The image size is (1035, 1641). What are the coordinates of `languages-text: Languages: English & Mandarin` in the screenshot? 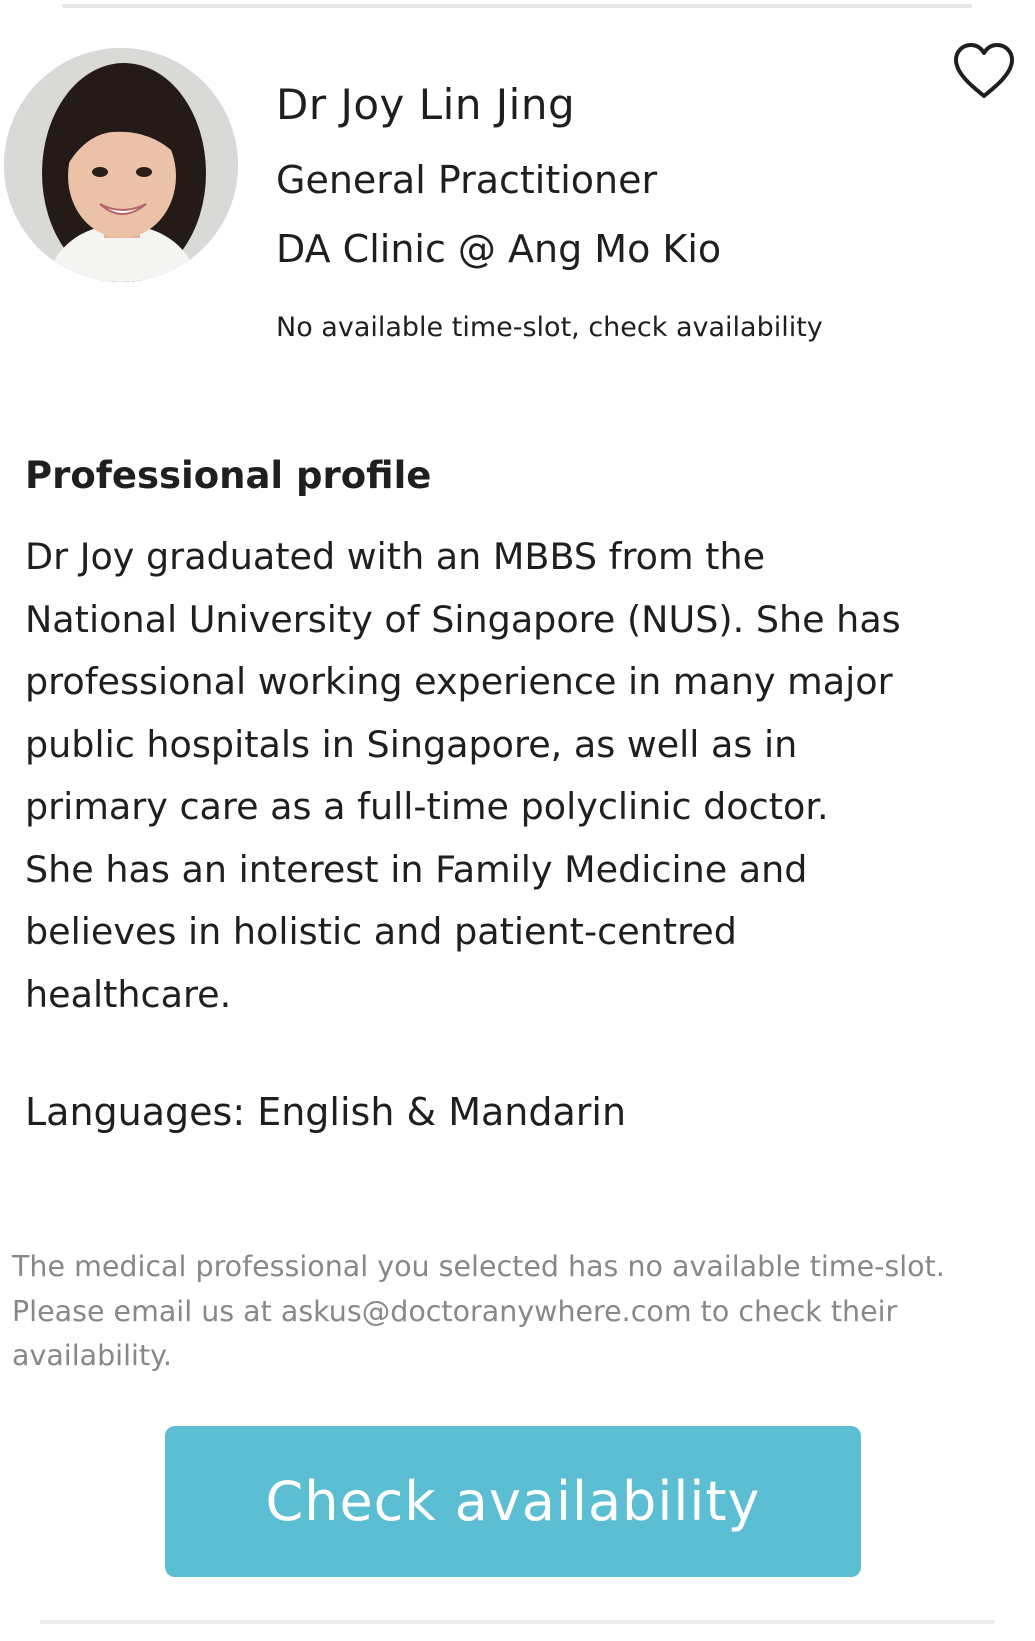 It's located at (326, 1112).